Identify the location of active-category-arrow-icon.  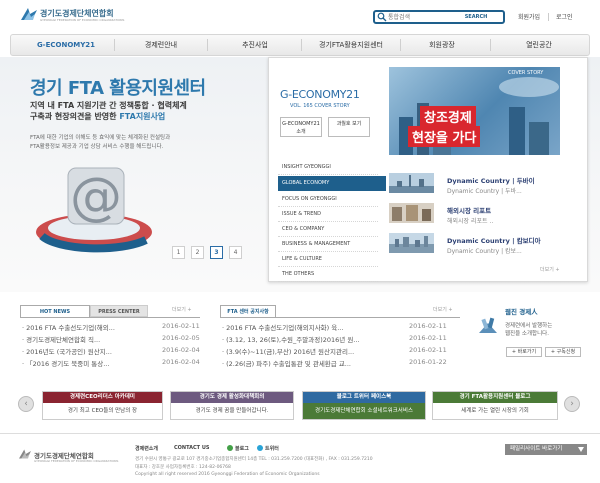
(382, 183).